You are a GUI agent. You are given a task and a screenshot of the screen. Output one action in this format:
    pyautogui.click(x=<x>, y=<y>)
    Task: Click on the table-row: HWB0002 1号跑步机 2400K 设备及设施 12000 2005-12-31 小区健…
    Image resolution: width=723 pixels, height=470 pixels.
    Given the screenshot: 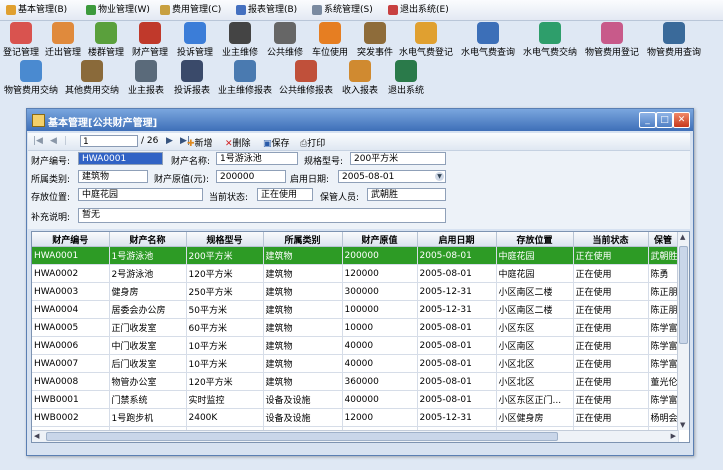 What is the action you would take?
    pyautogui.click(x=355, y=417)
    